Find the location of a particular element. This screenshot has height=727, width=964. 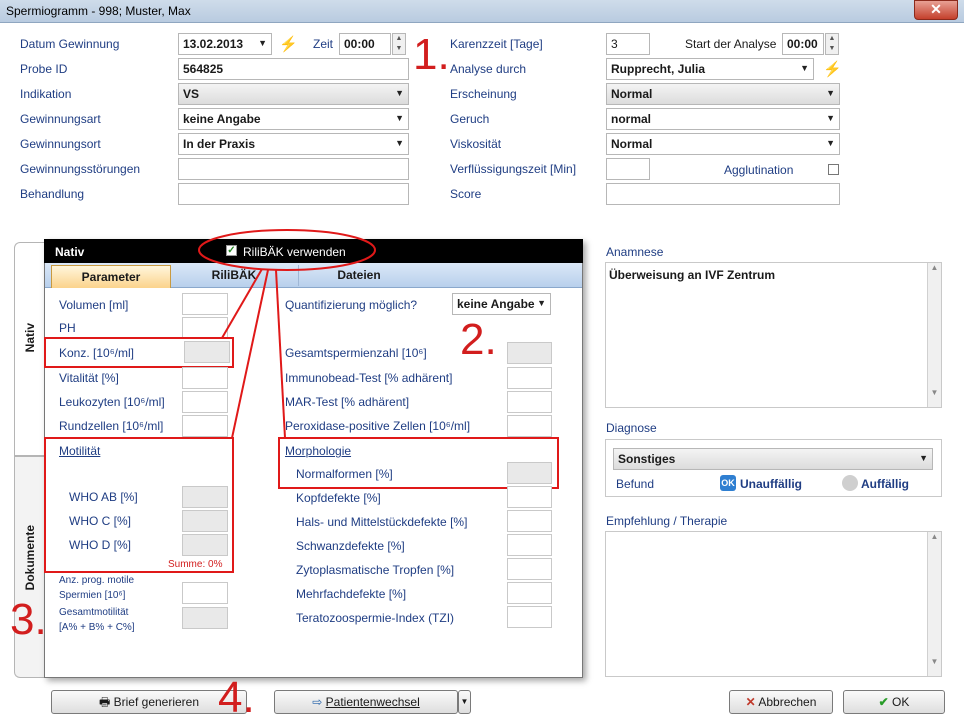

befund-unauffaellig-radio: OK is located at coordinates (728, 483).